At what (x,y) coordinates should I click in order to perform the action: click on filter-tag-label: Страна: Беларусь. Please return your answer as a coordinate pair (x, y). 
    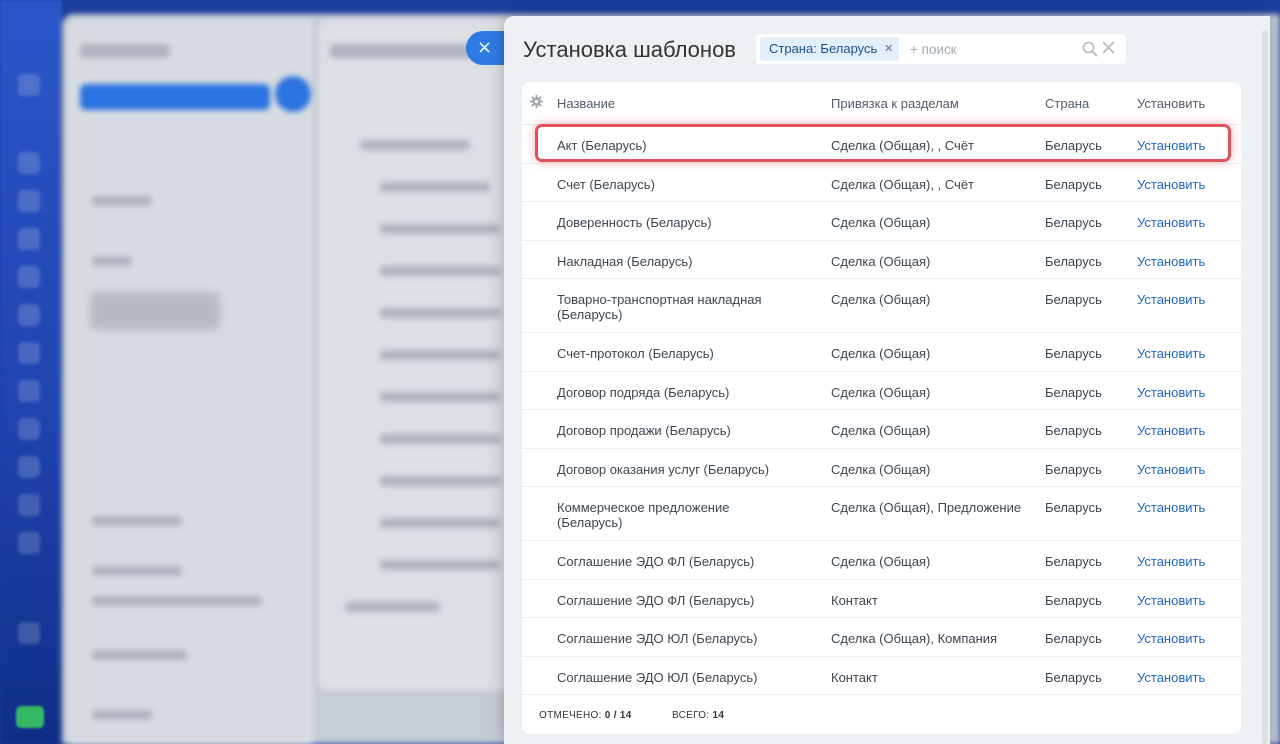
    Looking at the image, I should click on (823, 48).